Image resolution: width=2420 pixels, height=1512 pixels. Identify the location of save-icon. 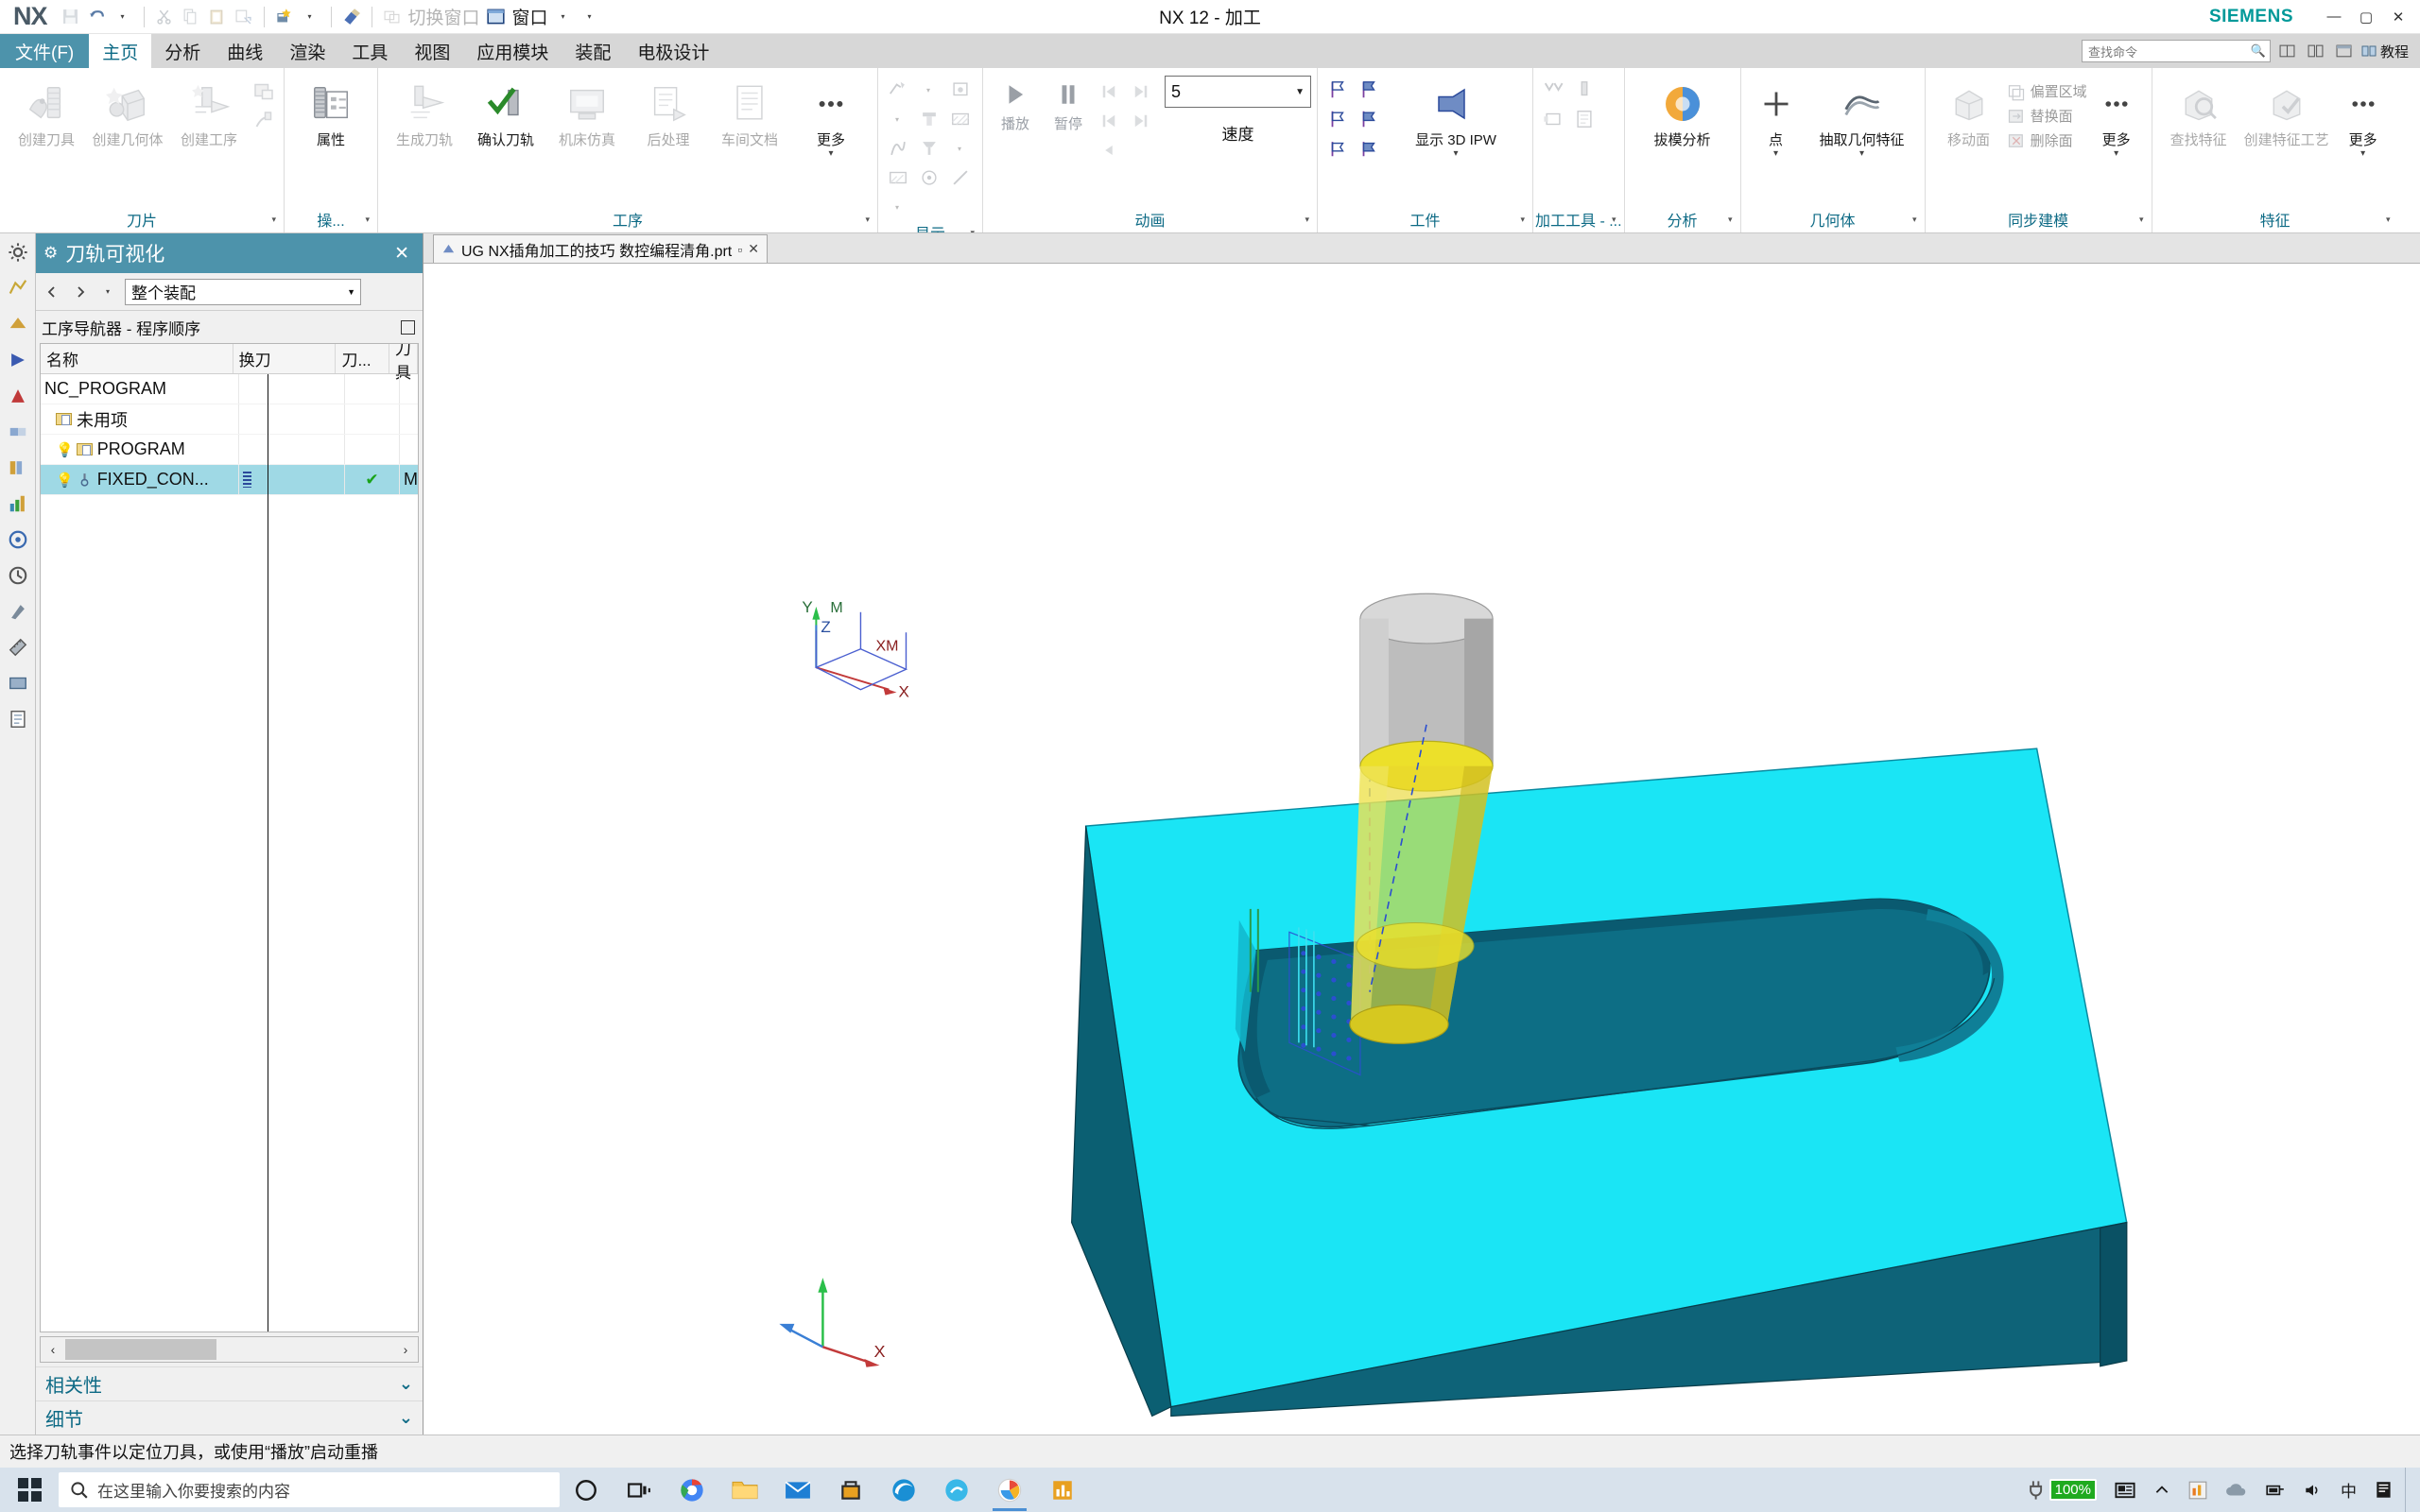
(71, 17).